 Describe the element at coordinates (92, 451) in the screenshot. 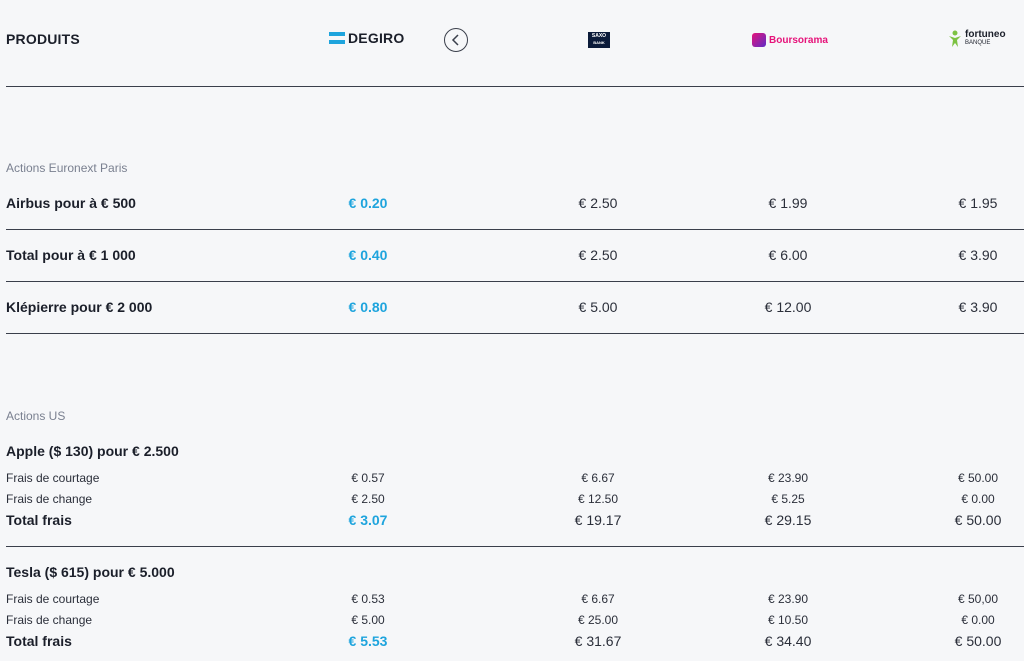

I see `group-title: Apple ($ 130) pour € 2.500` at that location.